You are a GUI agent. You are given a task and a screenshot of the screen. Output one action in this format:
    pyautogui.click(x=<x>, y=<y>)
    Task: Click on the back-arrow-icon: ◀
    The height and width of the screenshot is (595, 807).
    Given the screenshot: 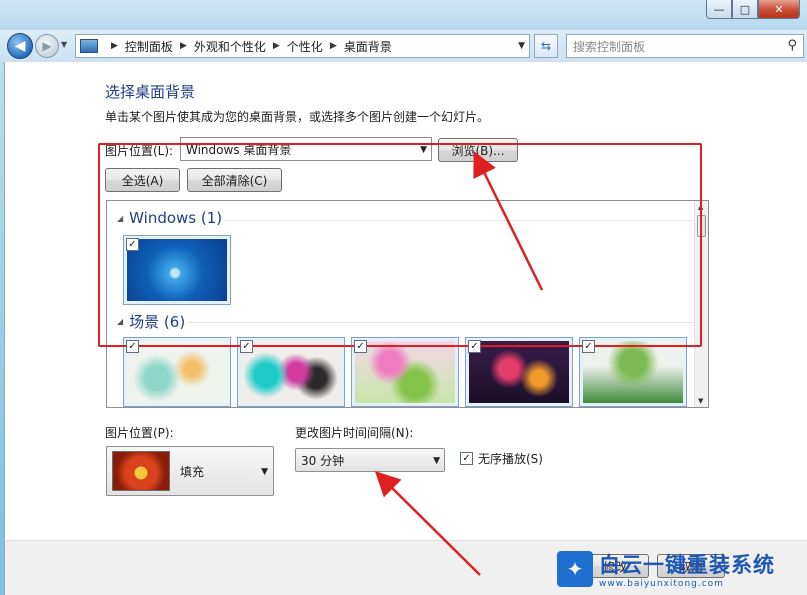 What is the action you would take?
    pyautogui.click(x=20, y=46)
    